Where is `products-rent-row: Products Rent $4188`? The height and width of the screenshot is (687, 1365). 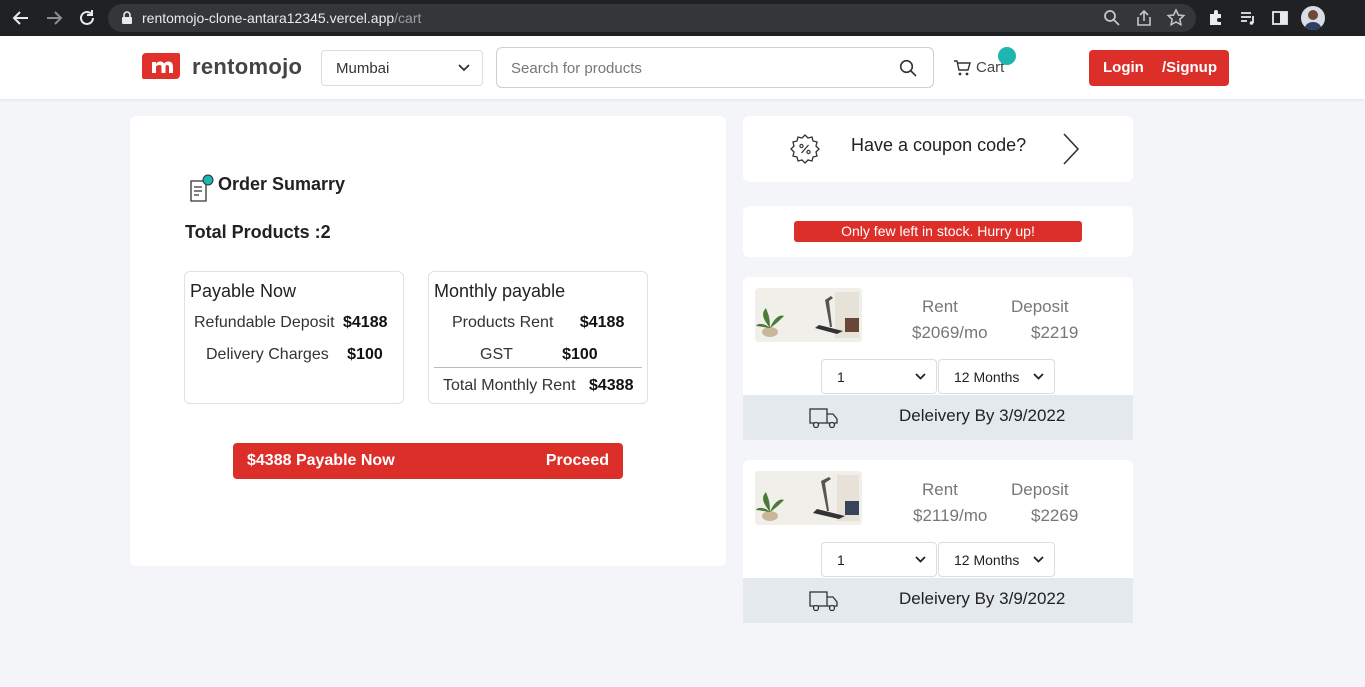
products-rent-row: Products Rent $4188 is located at coordinates (538, 322).